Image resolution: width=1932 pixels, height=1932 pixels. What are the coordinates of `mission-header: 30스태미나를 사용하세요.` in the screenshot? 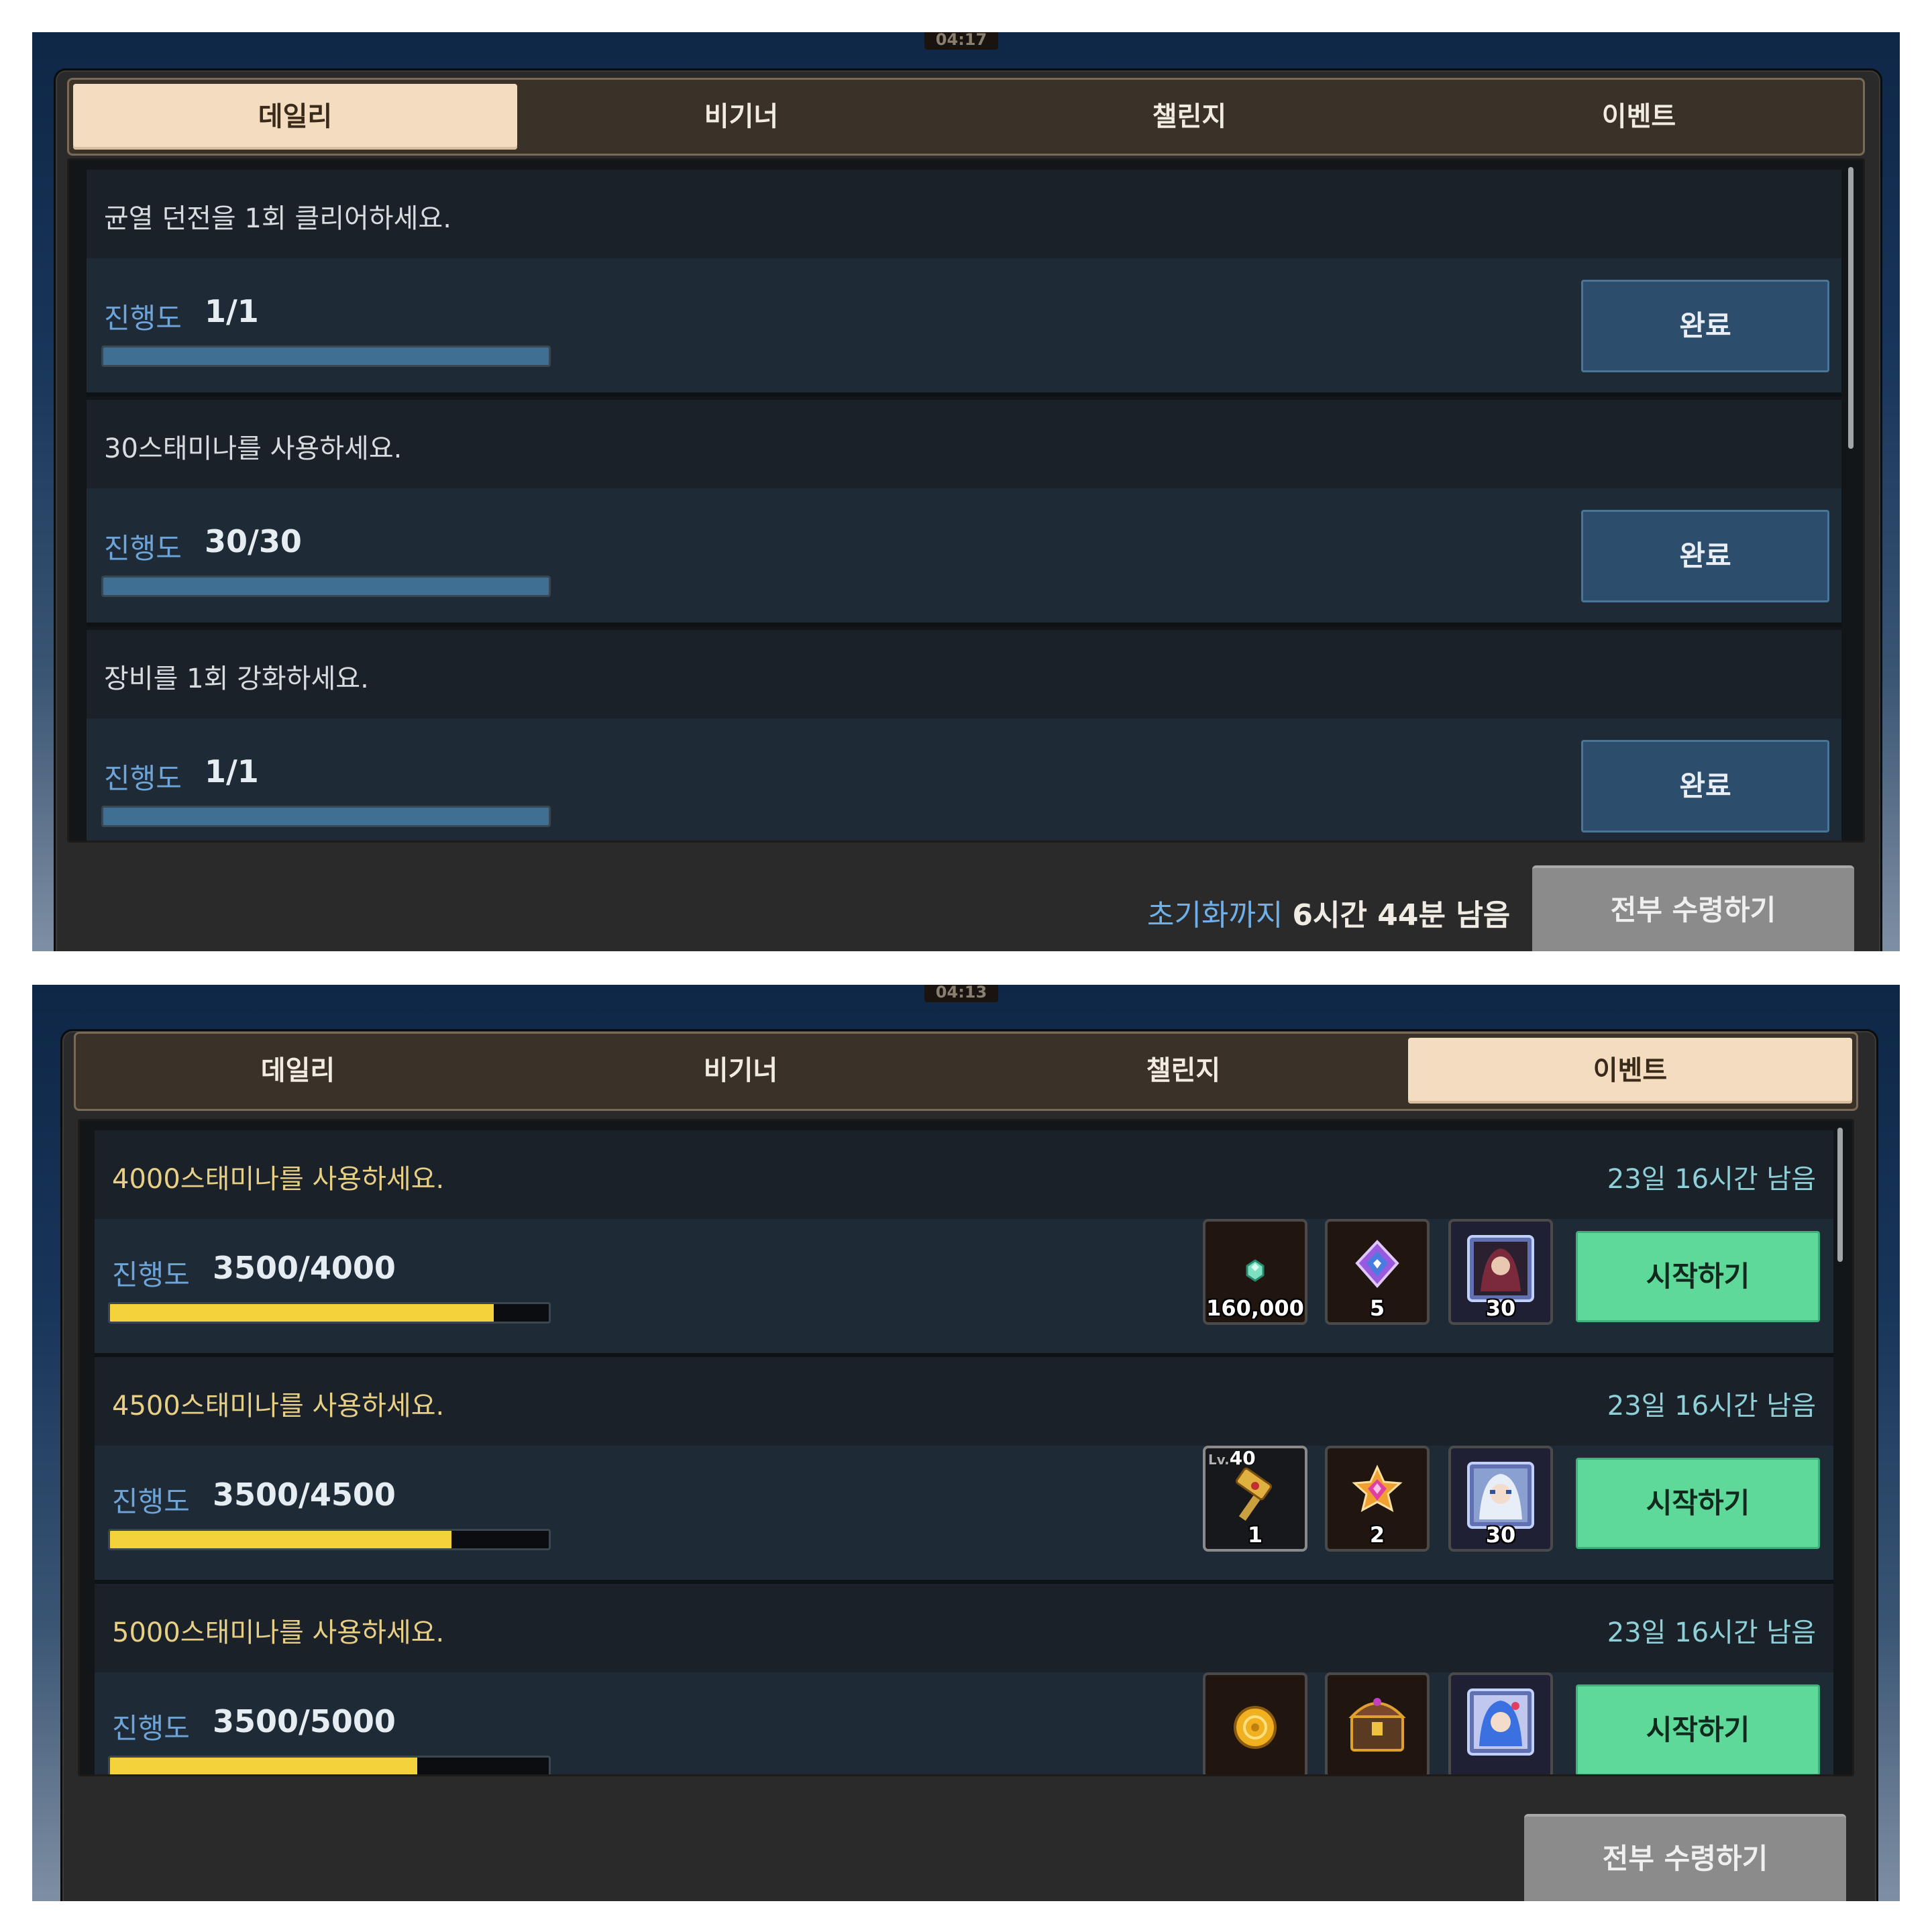 It's located at (964, 444).